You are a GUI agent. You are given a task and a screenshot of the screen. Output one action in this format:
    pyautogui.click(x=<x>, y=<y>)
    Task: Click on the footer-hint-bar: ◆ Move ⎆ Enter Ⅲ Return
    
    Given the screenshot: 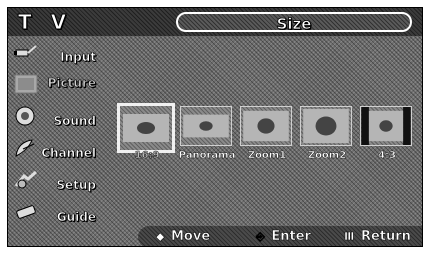 What is the action you would take?
    pyautogui.click(x=280, y=236)
    